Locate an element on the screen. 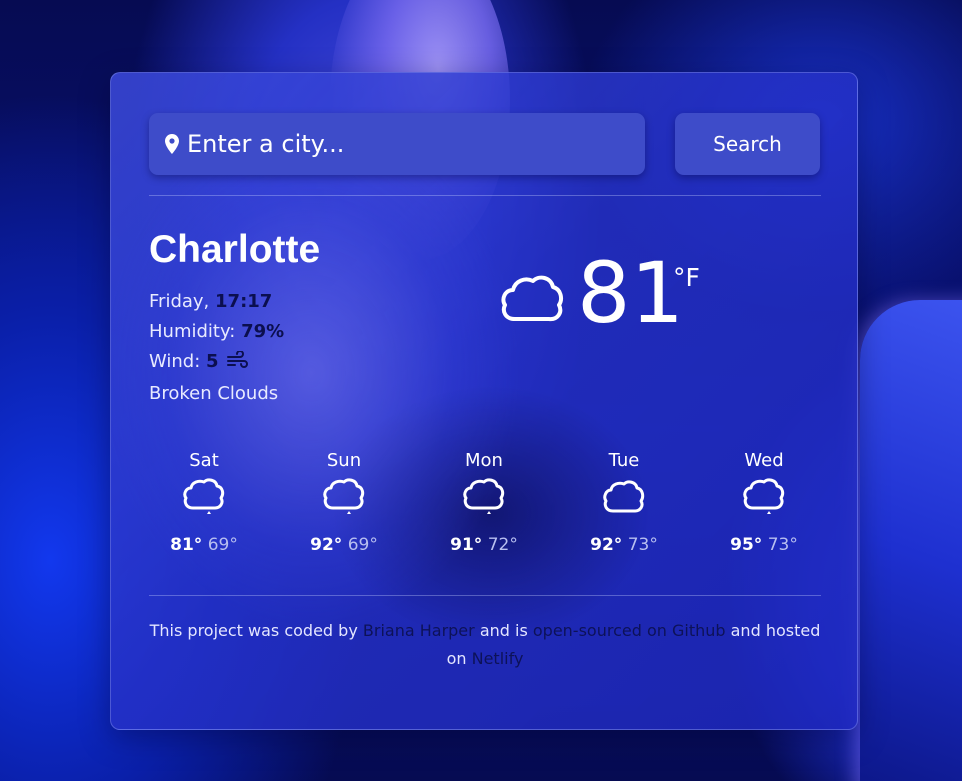 The height and width of the screenshot is (781, 962). temperature-unit: °F is located at coordinates (686, 277).